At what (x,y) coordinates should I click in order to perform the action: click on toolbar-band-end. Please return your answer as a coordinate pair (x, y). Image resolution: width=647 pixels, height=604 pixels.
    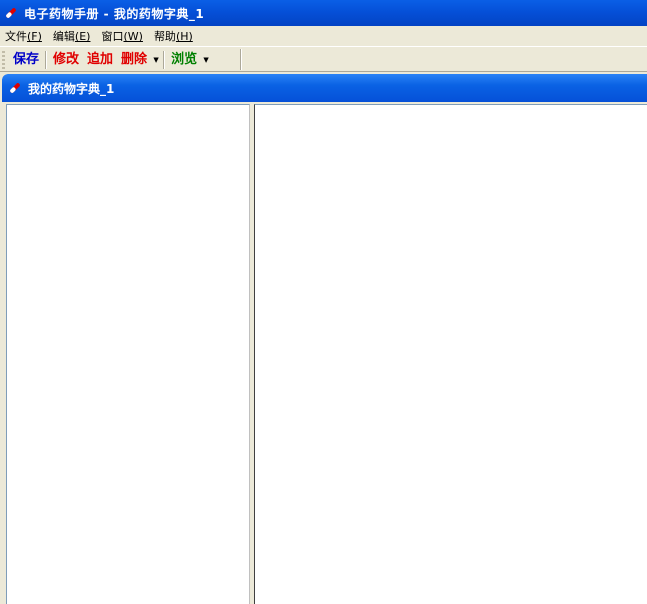
    Looking at the image, I should click on (241, 59).